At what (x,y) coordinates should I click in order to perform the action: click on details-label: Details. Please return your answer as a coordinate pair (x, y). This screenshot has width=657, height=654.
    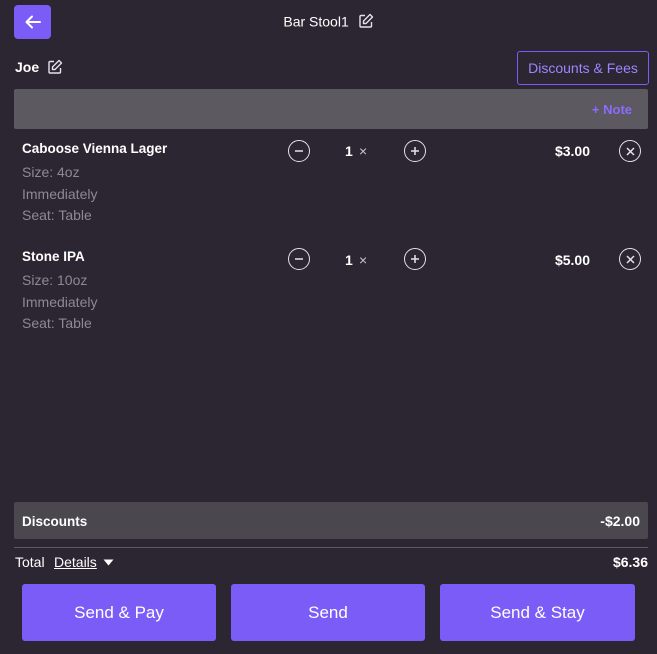
    Looking at the image, I should click on (75, 562).